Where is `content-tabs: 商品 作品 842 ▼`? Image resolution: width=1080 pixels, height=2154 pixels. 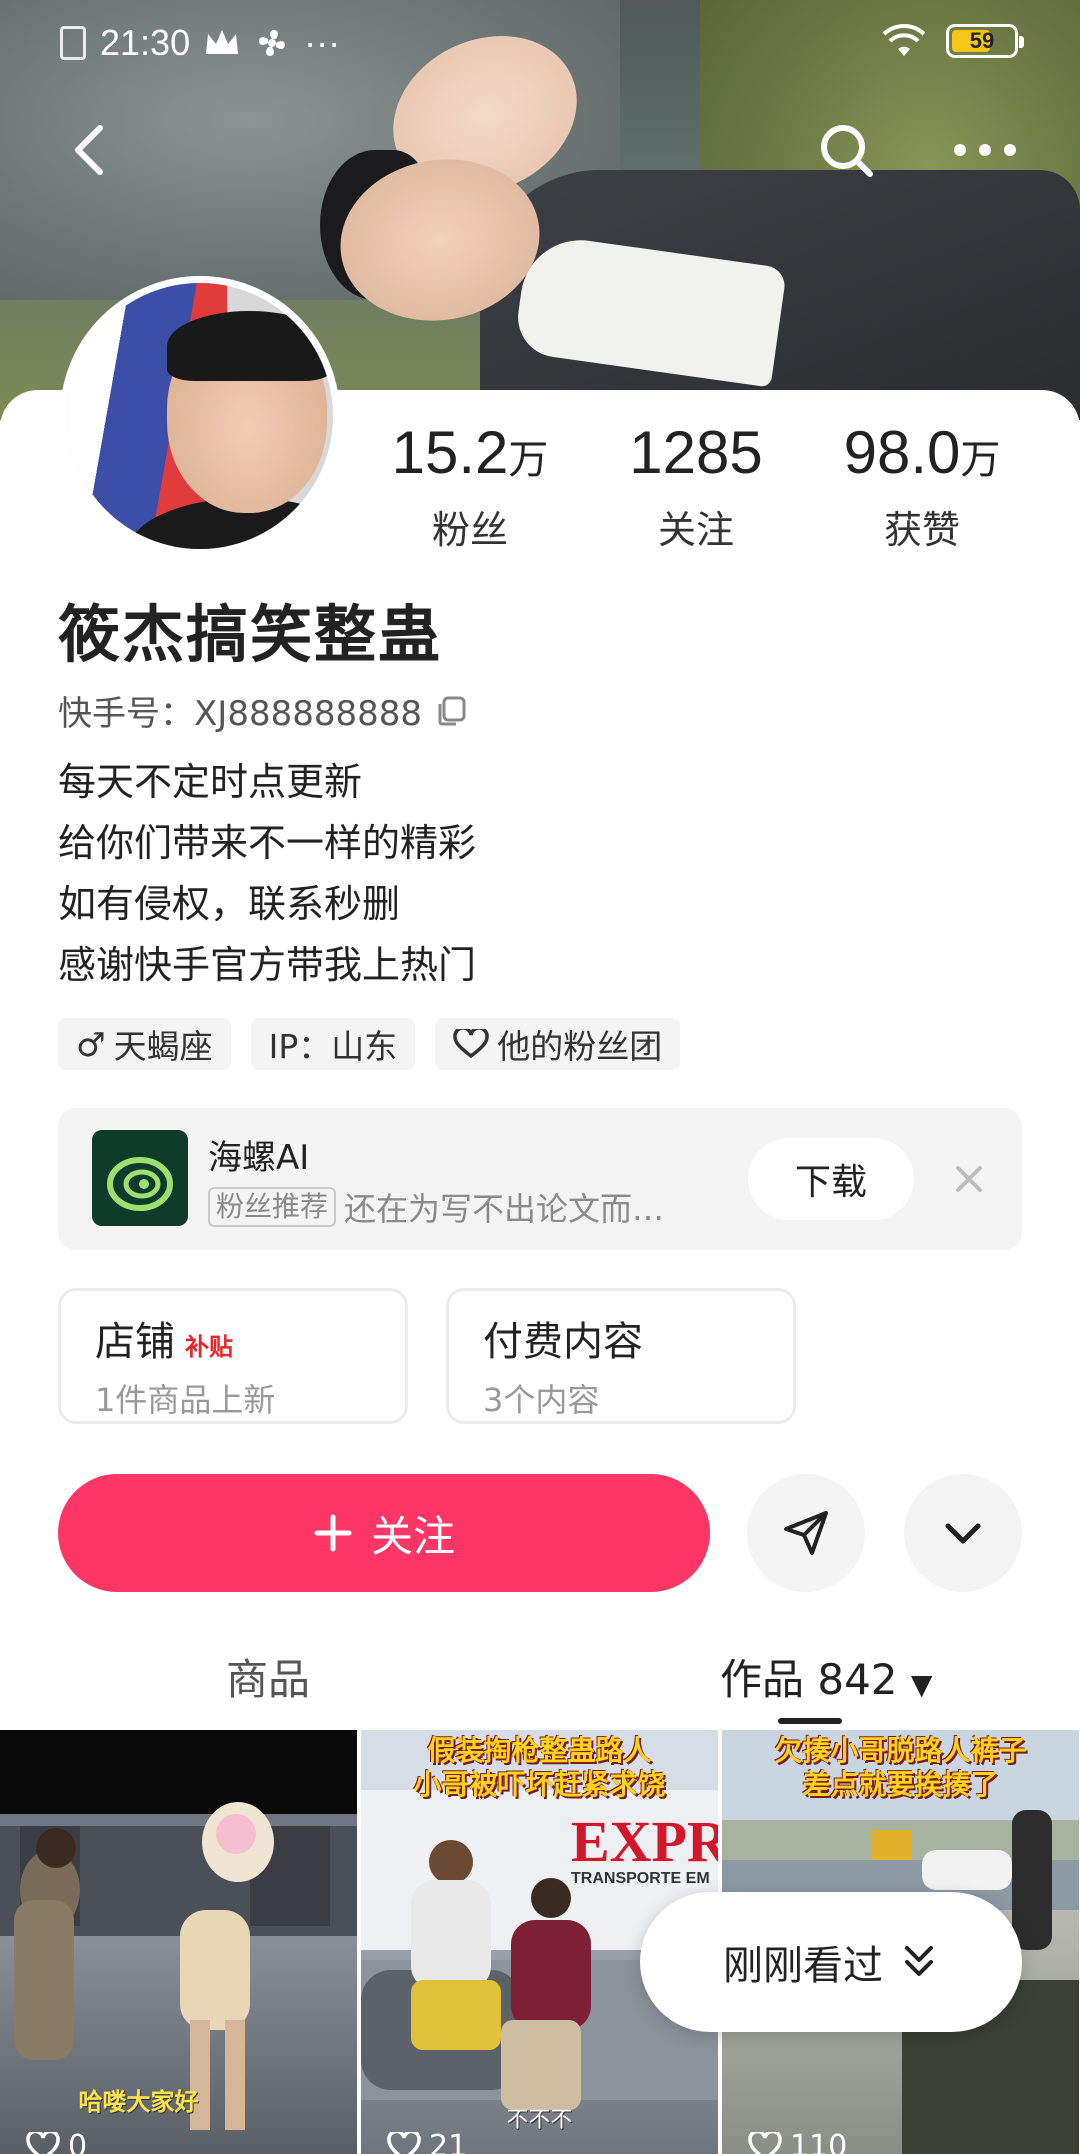 content-tabs: 商品 作品 842 ▼ is located at coordinates (540, 1675).